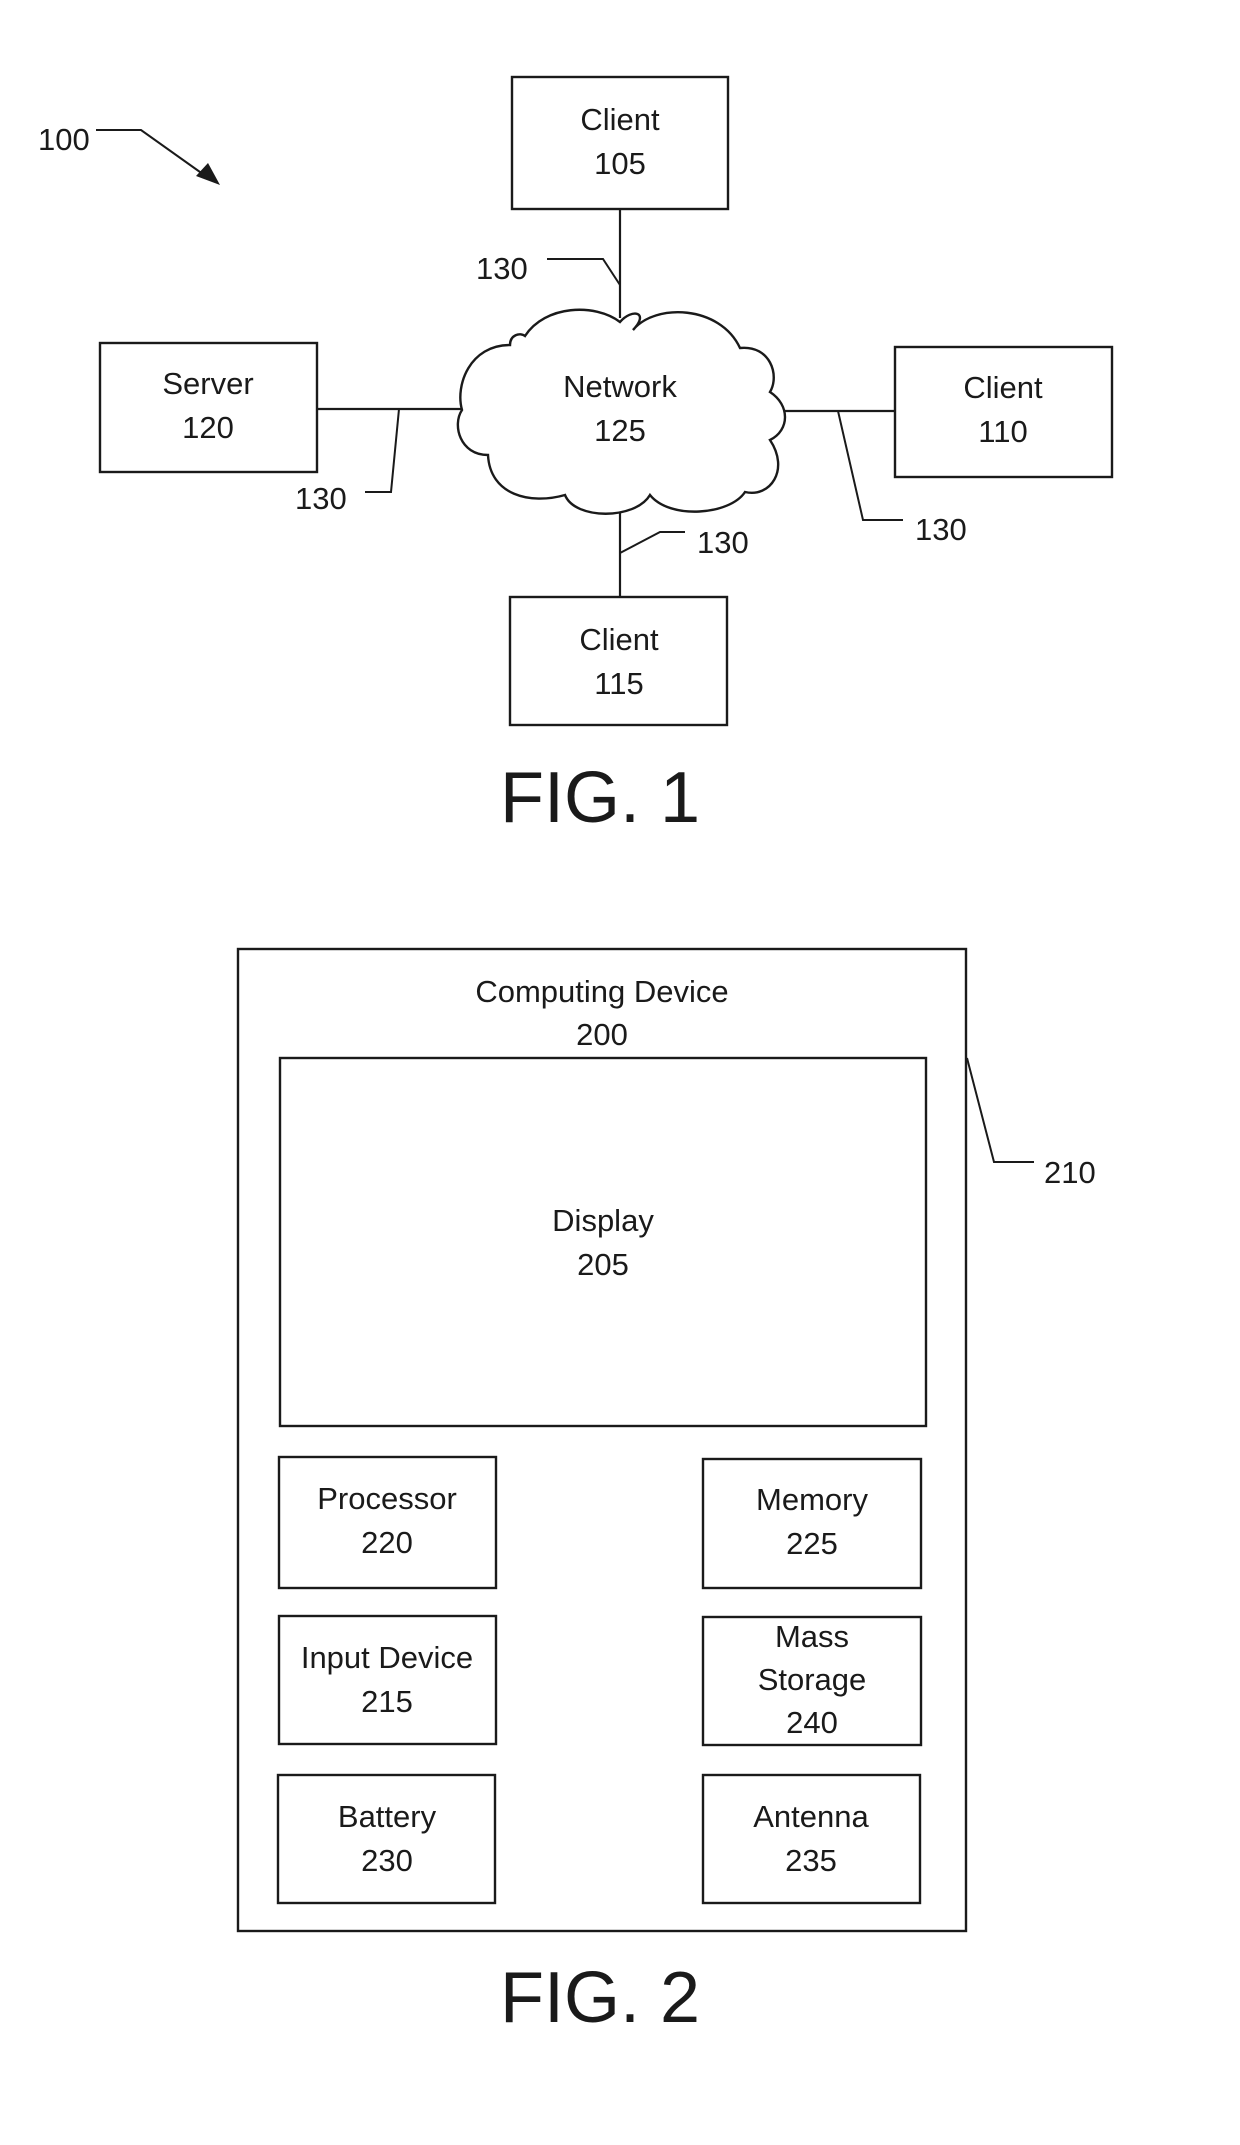 The height and width of the screenshot is (2145, 1240). I want to click on node-client-110: Client 110, so click(1003, 412).